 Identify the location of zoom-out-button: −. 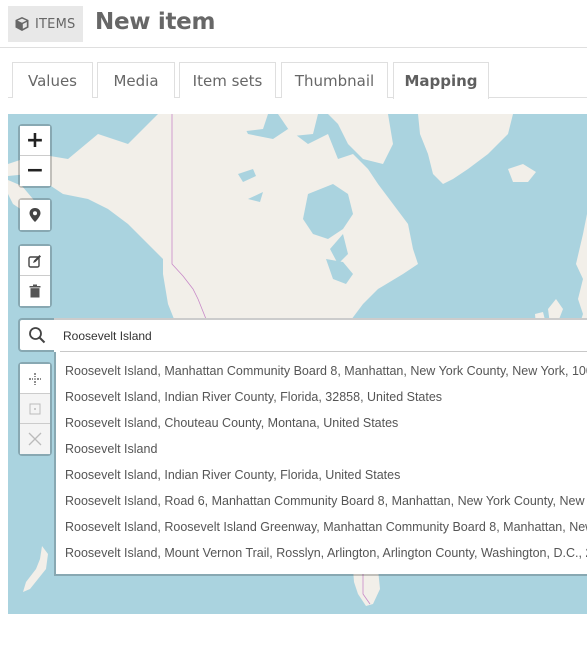
(35, 171).